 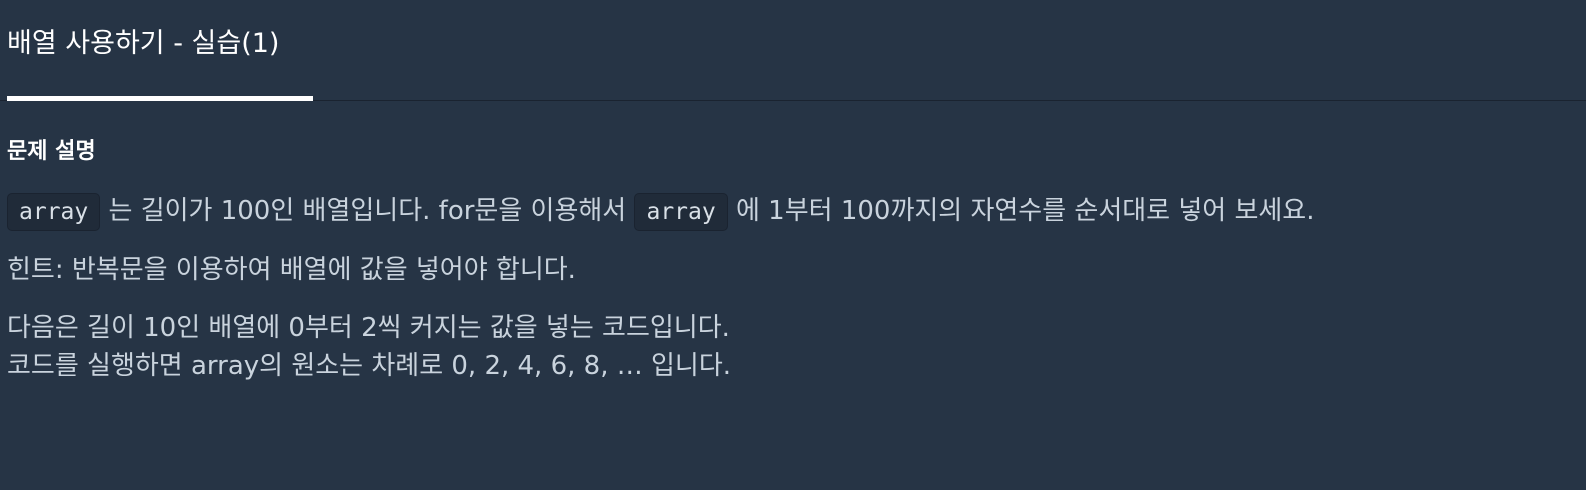 I want to click on tab-problem: 배열 사용하기 - 실습(1), so click(x=160, y=50).